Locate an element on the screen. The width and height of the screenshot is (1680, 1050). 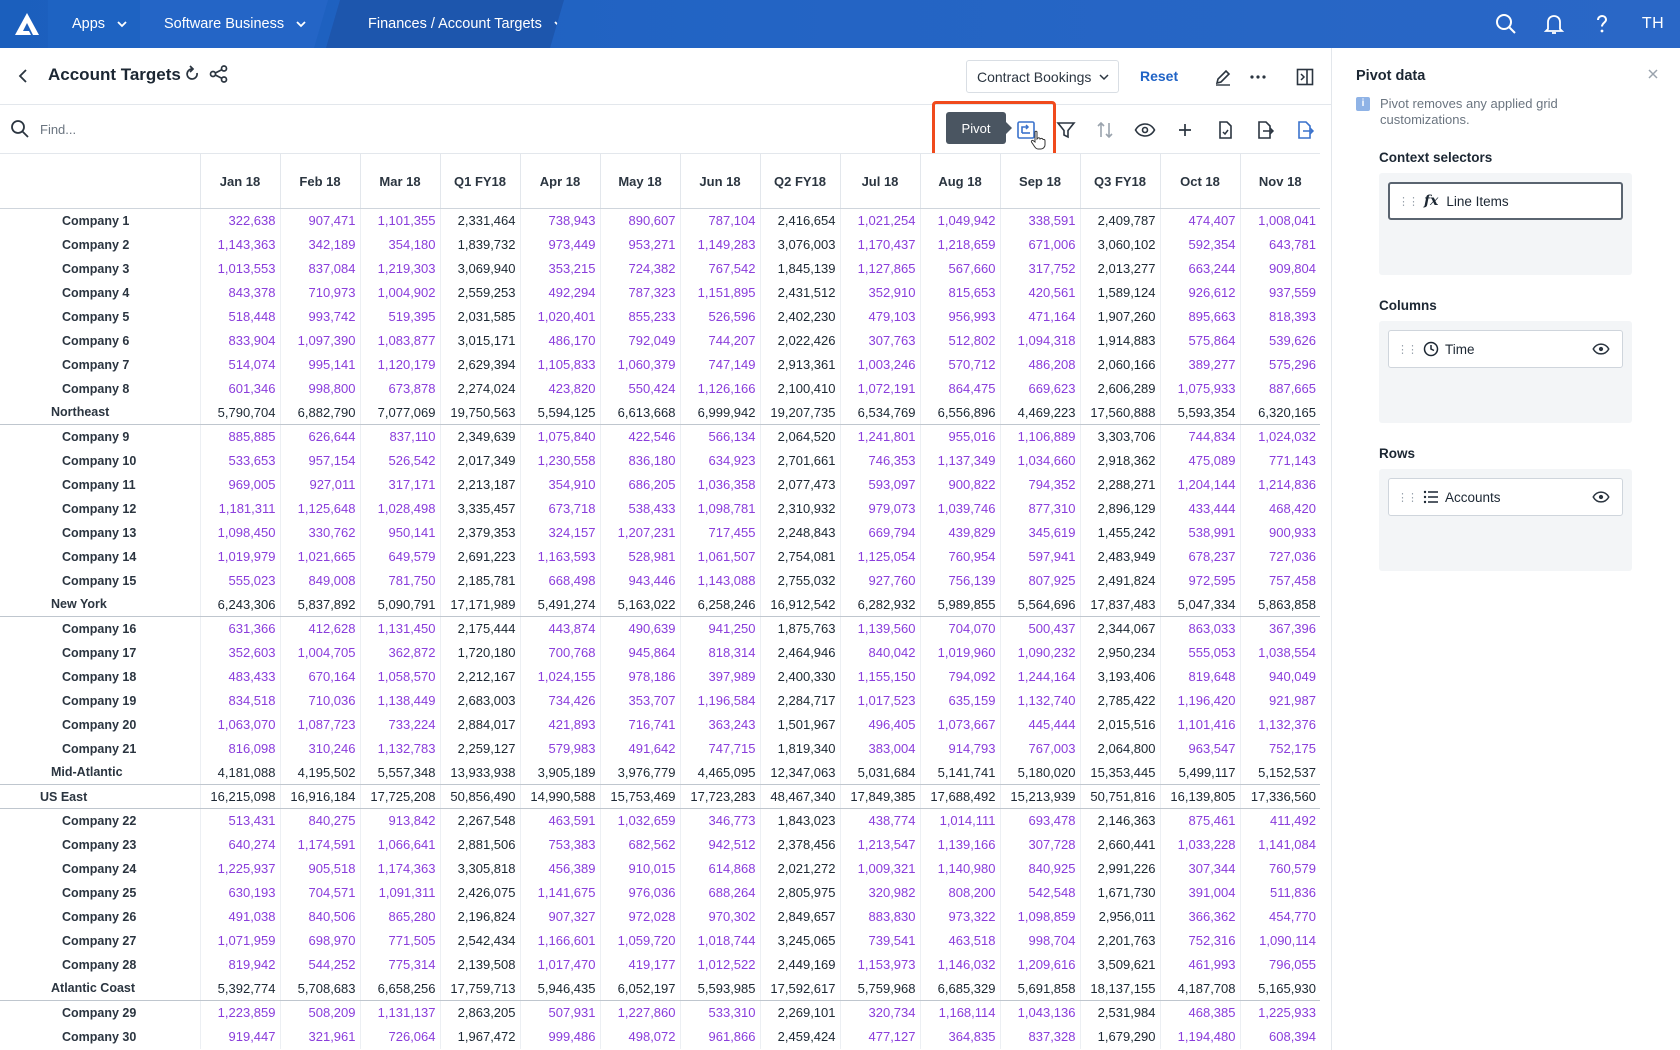
grid-cell: 1,141,675 is located at coordinates (559, 892).